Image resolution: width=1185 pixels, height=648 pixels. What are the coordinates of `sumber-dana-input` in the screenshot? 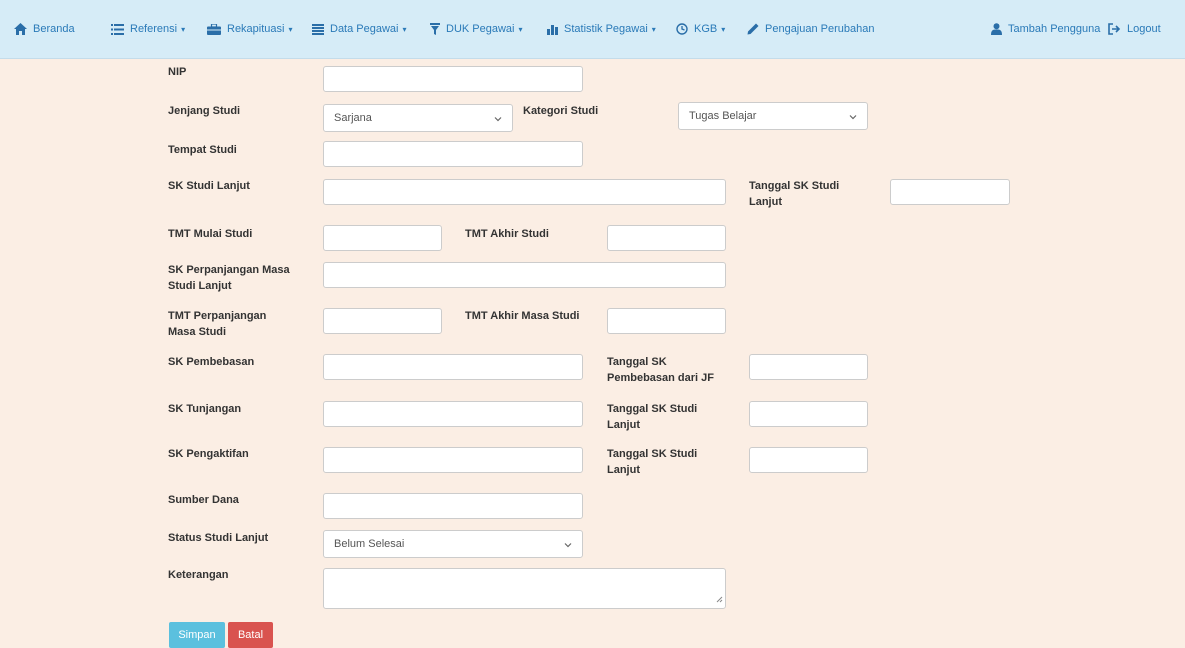 It's located at (453, 506).